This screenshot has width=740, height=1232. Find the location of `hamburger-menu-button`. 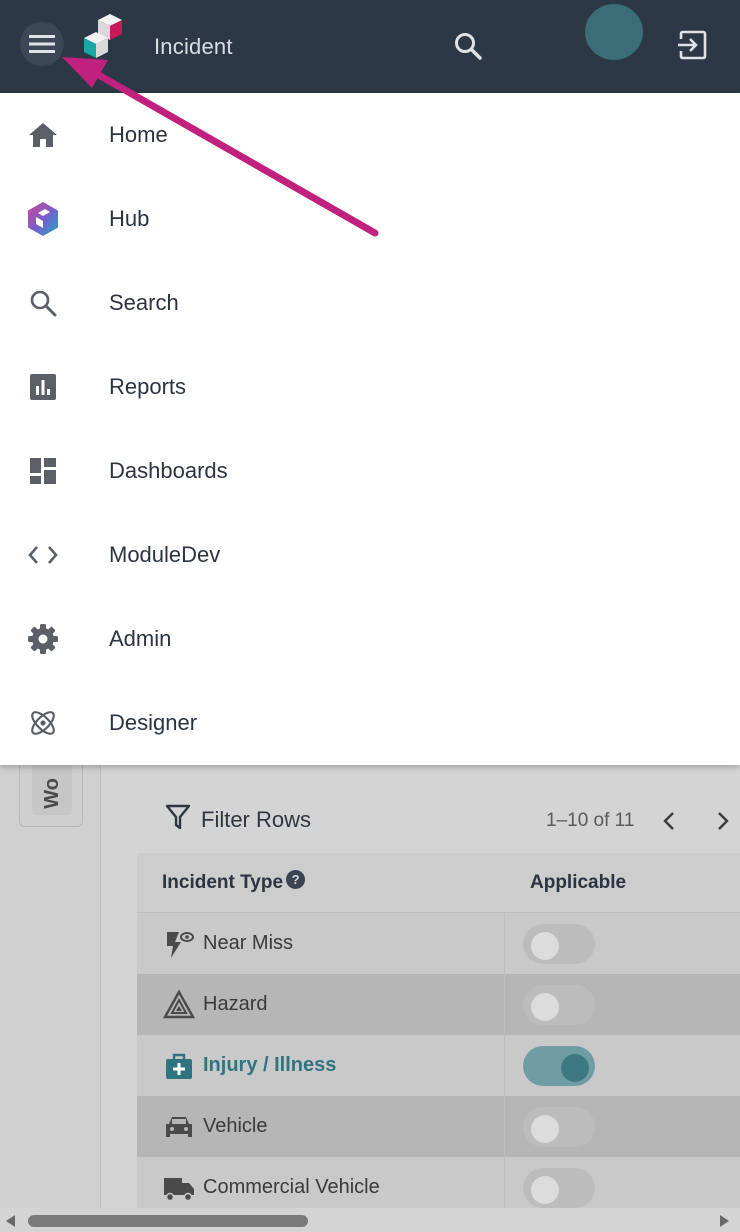

hamburger-menu-button is located at coordinates (42, 44).